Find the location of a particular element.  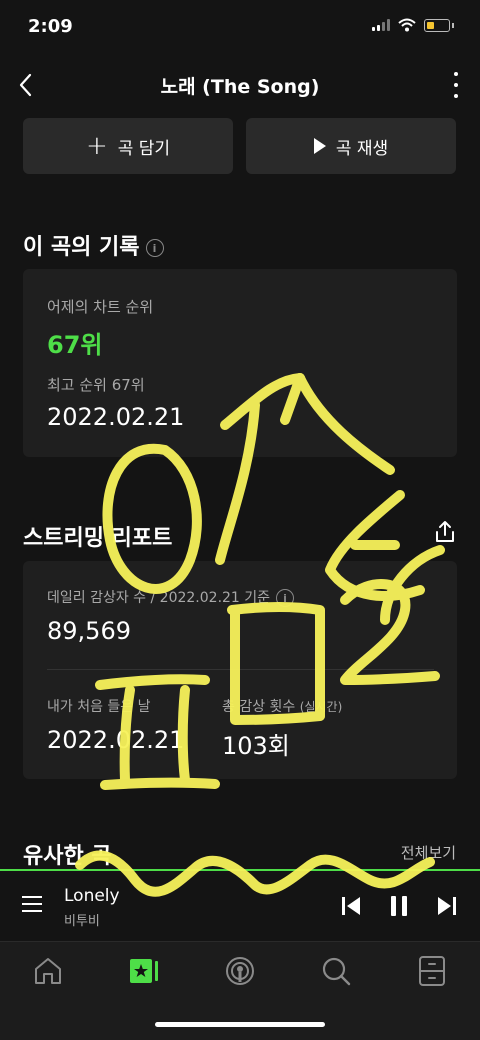

best-rank-date: 2022.02.21 is located at coordinates (116, 417).